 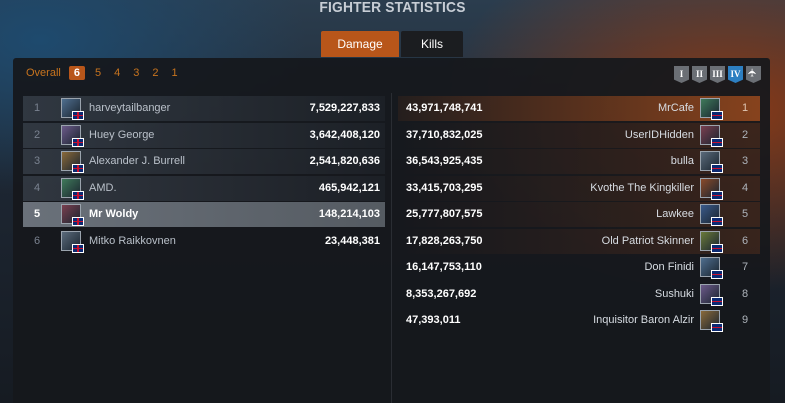 I want to click on tier-ii-button: II, so click(x=699, y=74).